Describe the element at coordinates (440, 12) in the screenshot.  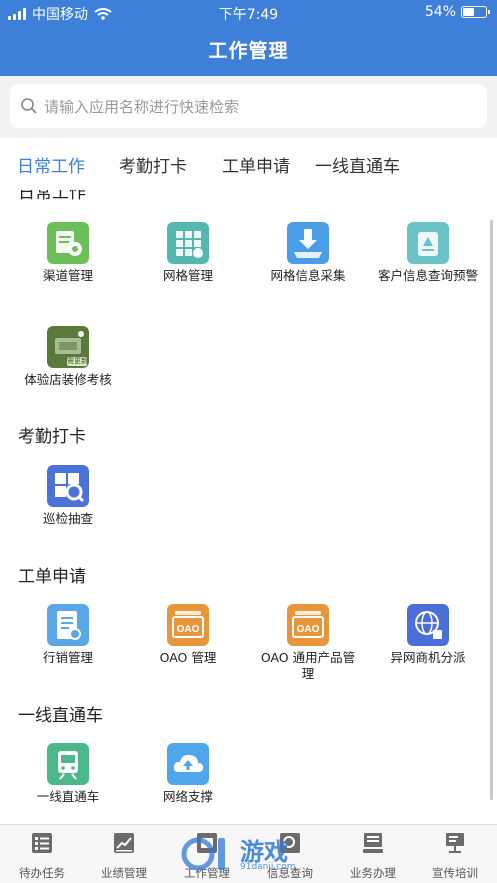
I see `battery-percent: 54%` at that location.